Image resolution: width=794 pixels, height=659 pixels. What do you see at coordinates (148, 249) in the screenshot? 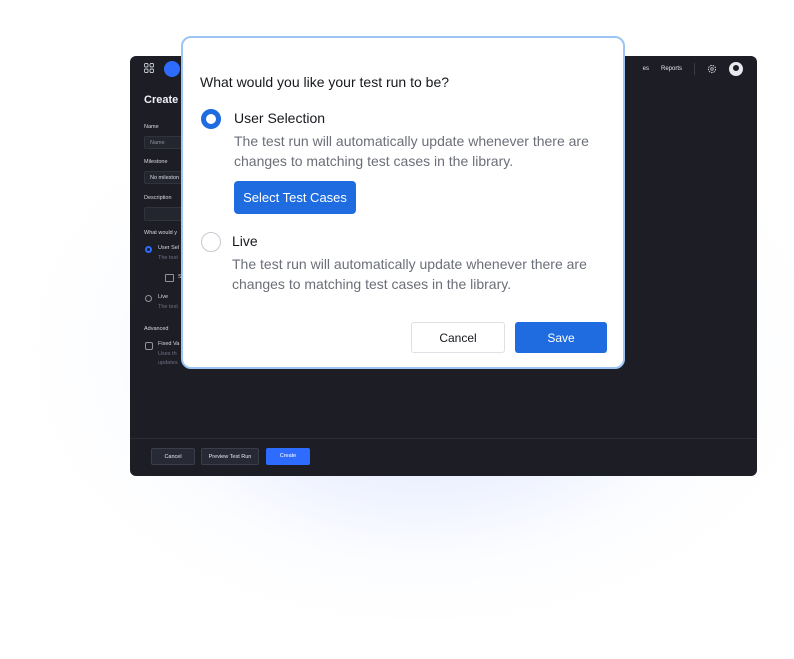
I see `user-selection-radio-small` at bounding box center [148, 249].